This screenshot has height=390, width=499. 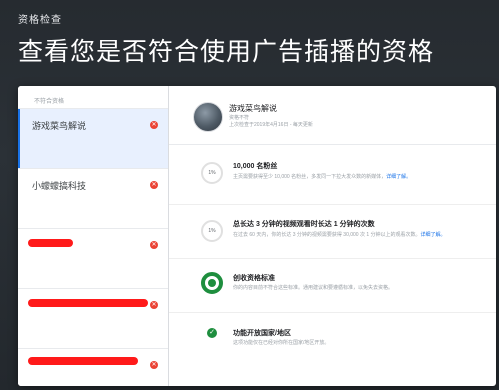 I want to click on status-ring-icon, so click(x=212, y=283).